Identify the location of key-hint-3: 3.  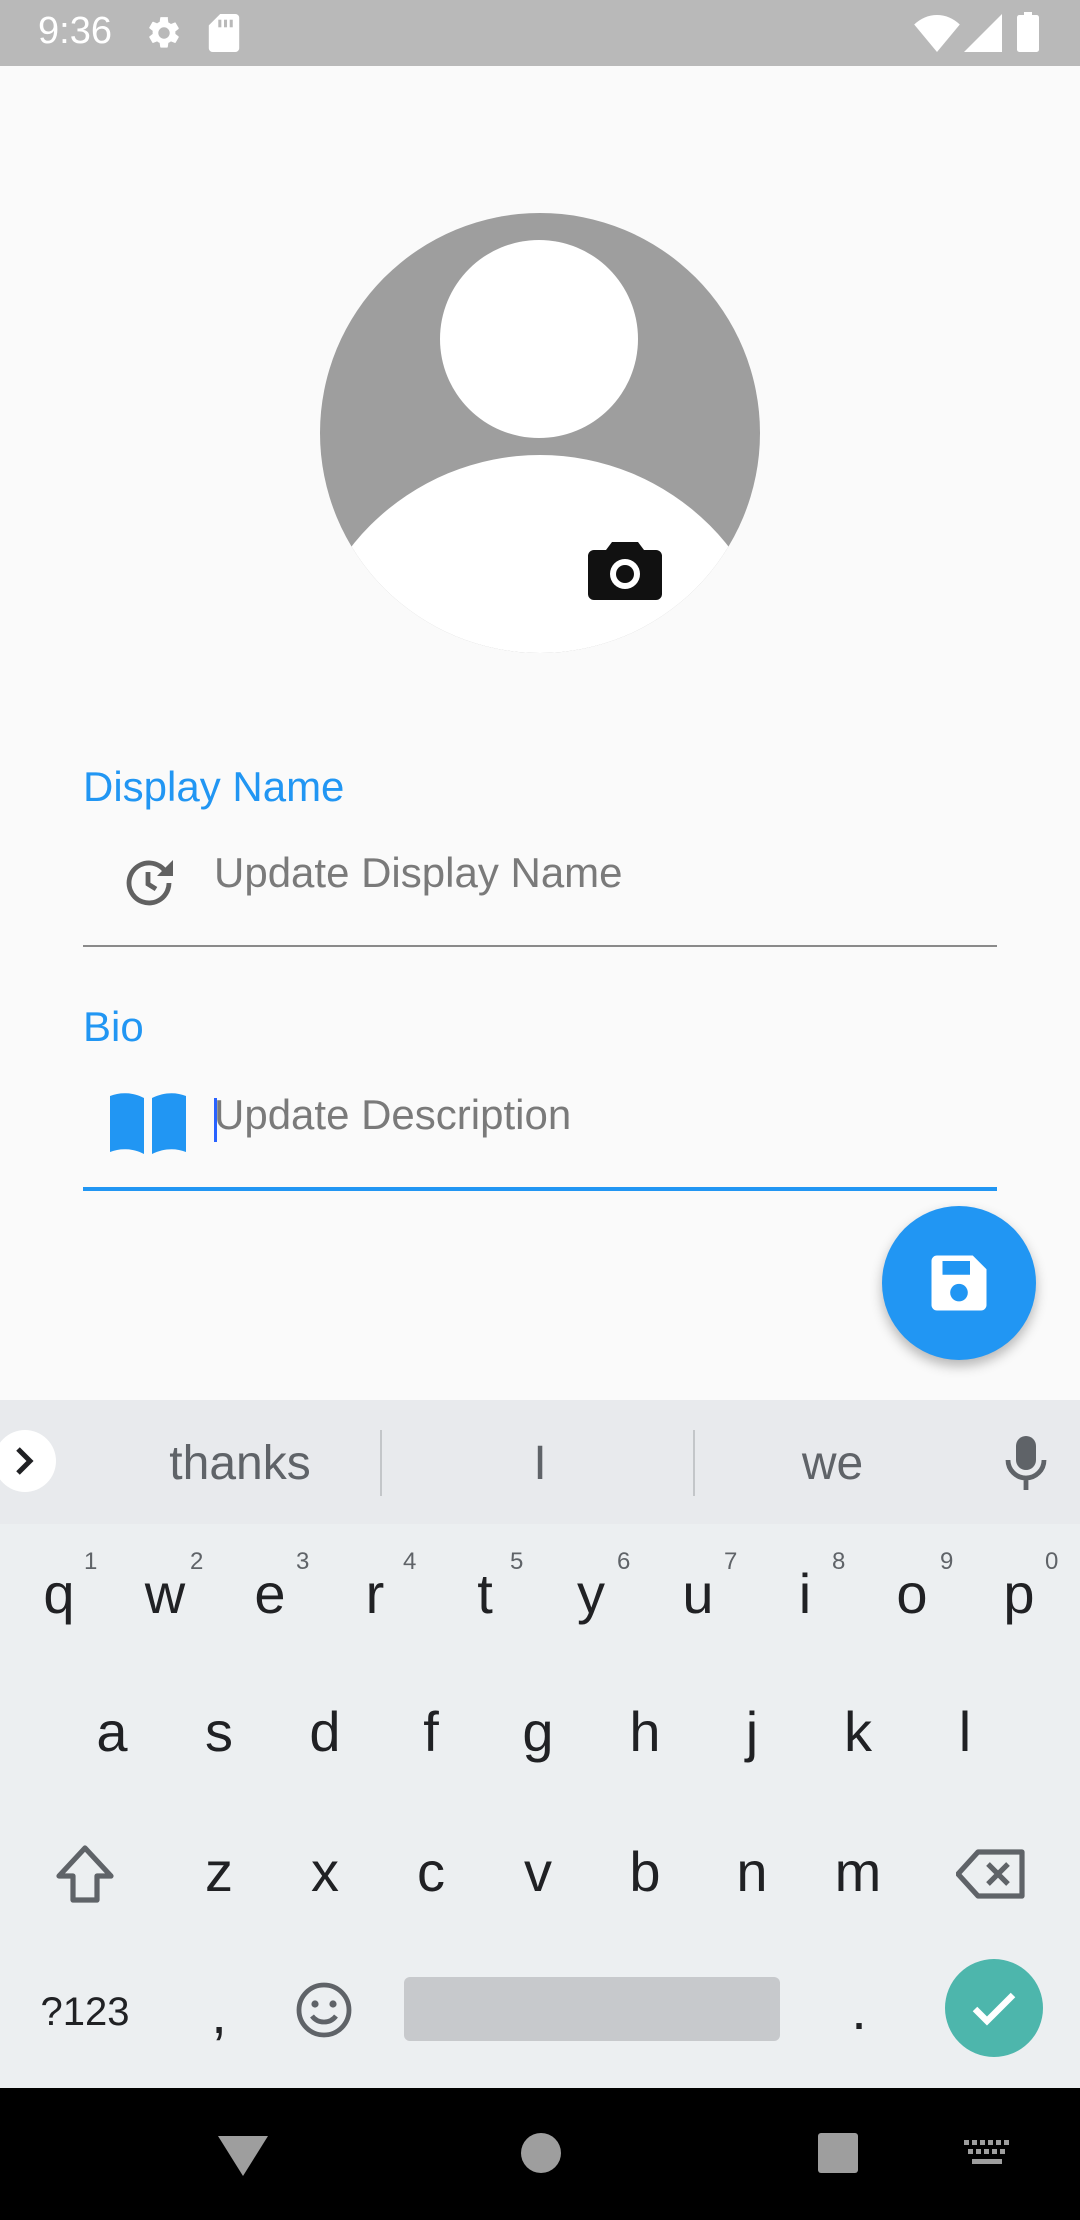
(303, 1561).